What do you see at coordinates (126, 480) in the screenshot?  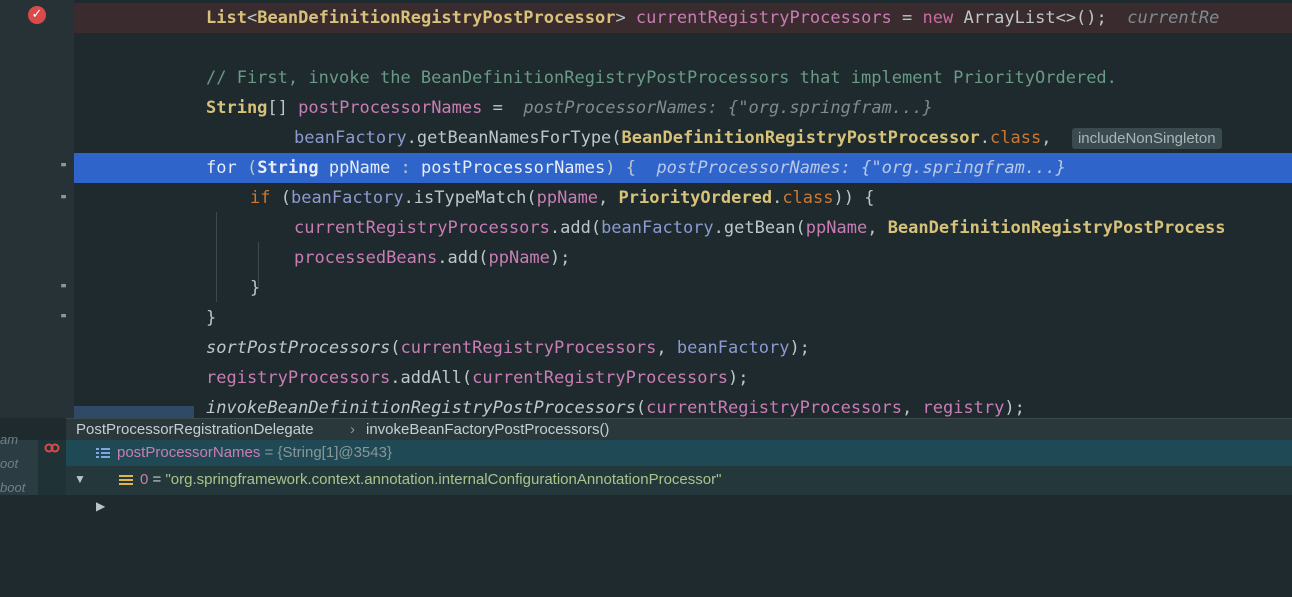 I see `field-icon` at bounding box center [126, 480].